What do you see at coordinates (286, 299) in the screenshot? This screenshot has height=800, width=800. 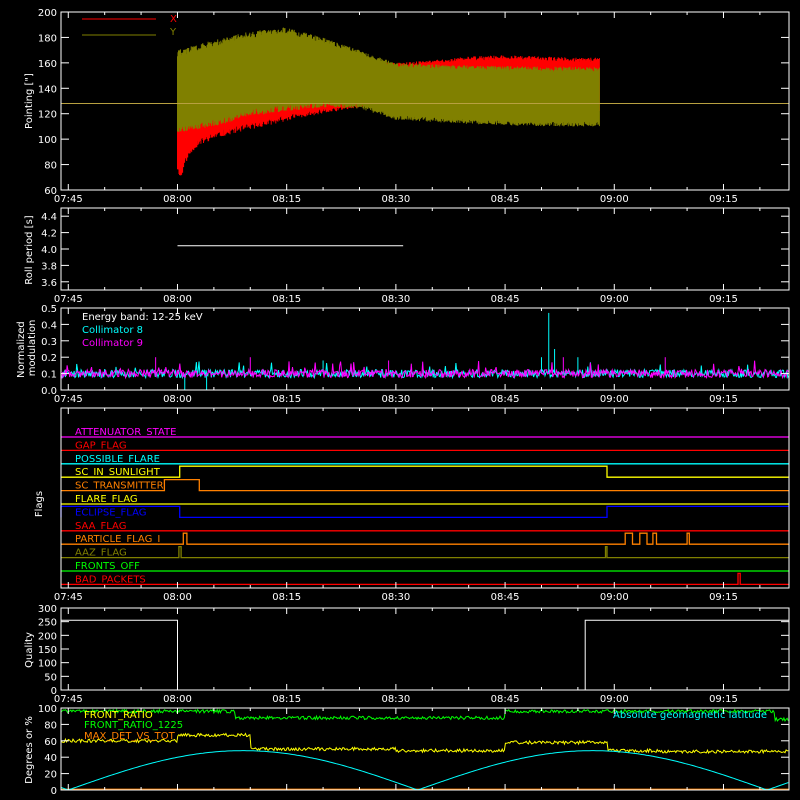 I see `roll-xtick-label: 08:15` at bounding box center [286, 299].